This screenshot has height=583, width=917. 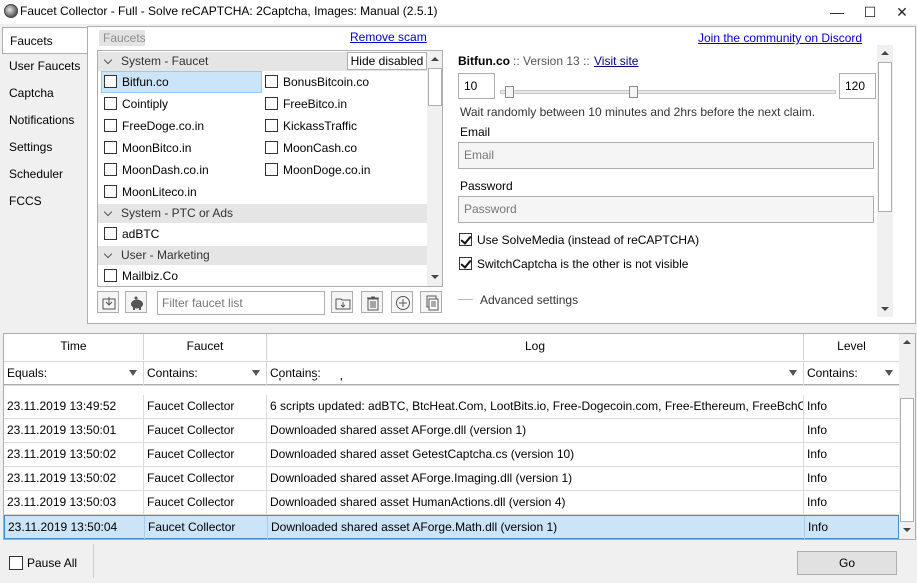 I want to click on tab-fccs: FCCS, so click(x=45, y=201).